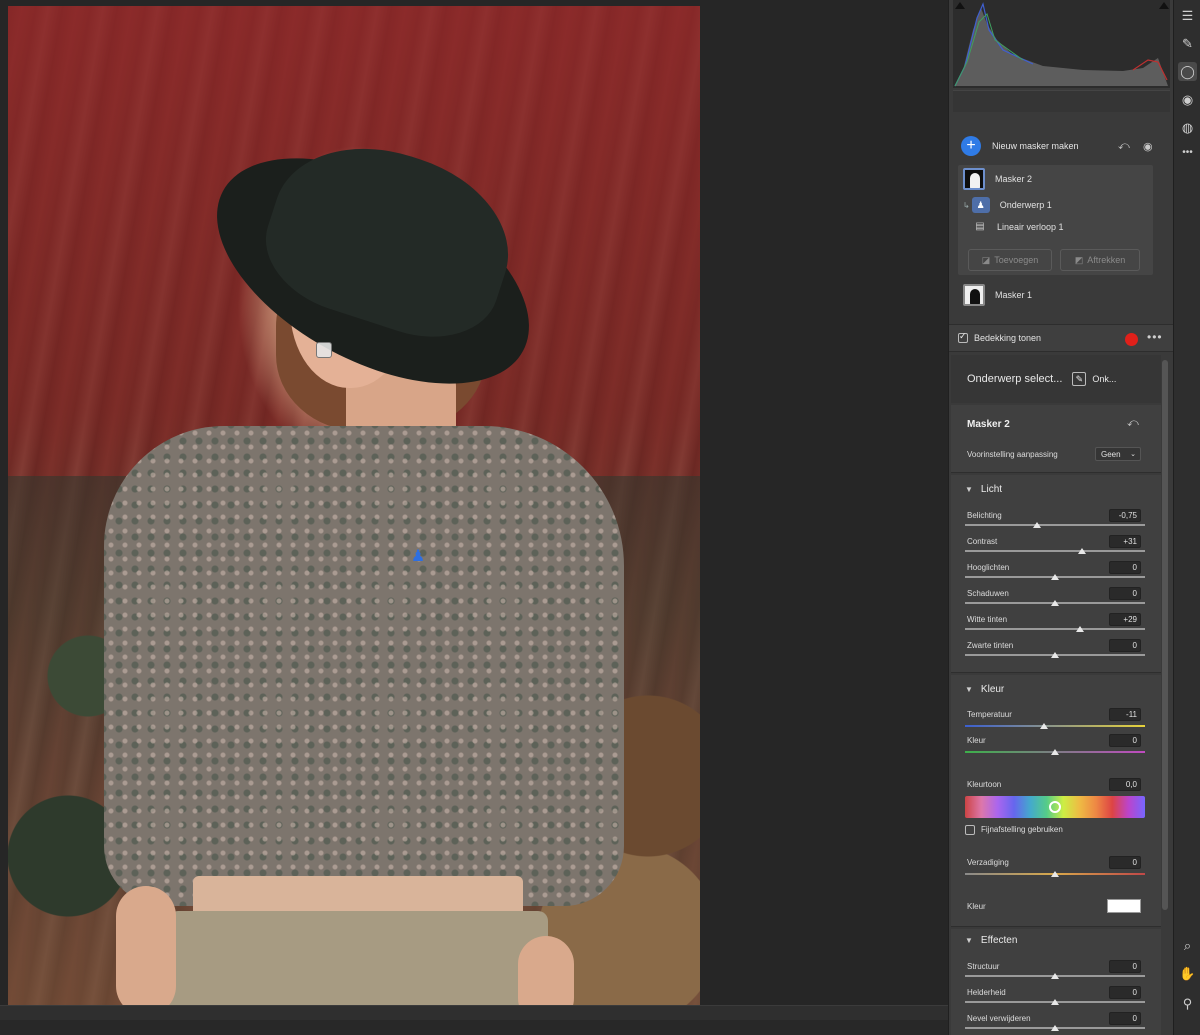 The width and height of the screenshot is (1200, 1035). Describe the element at coordinates (986, 992) in the screenshot. I see `effects-slider-label: Helderheid` at that location.